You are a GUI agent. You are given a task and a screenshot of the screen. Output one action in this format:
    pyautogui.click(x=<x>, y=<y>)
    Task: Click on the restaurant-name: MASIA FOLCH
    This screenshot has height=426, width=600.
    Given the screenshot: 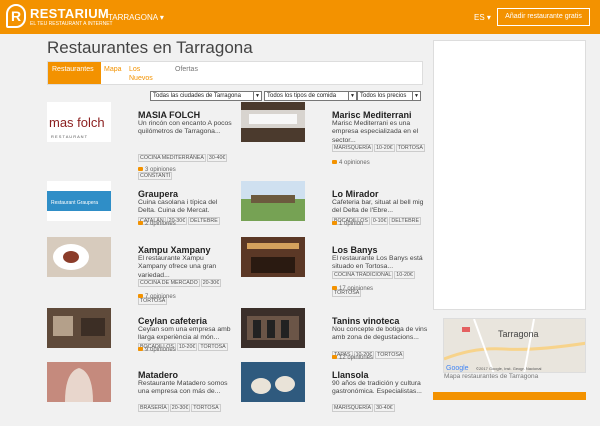 What is the action you would take?
    pyautogui.click(x=169, y=115)
    